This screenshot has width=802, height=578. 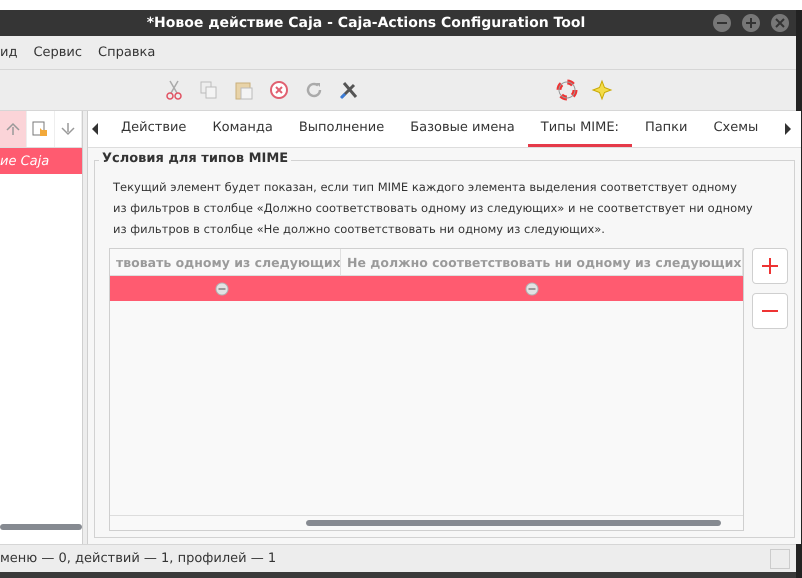 What do you see at coordinates (666, 129) in the screenshot?
I see `tab: Папки` at bounding box center [666, 129].